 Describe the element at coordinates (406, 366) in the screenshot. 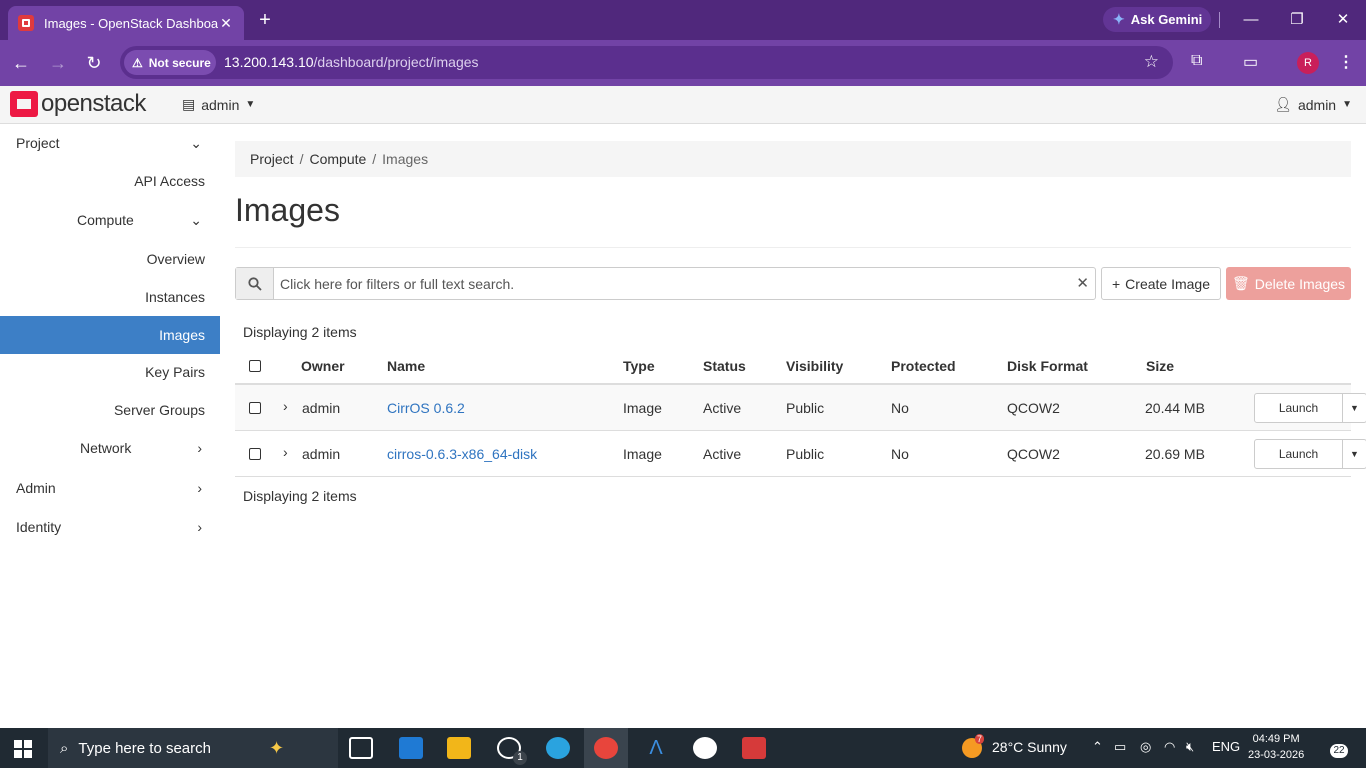

I see `col-name: Name` at that location.